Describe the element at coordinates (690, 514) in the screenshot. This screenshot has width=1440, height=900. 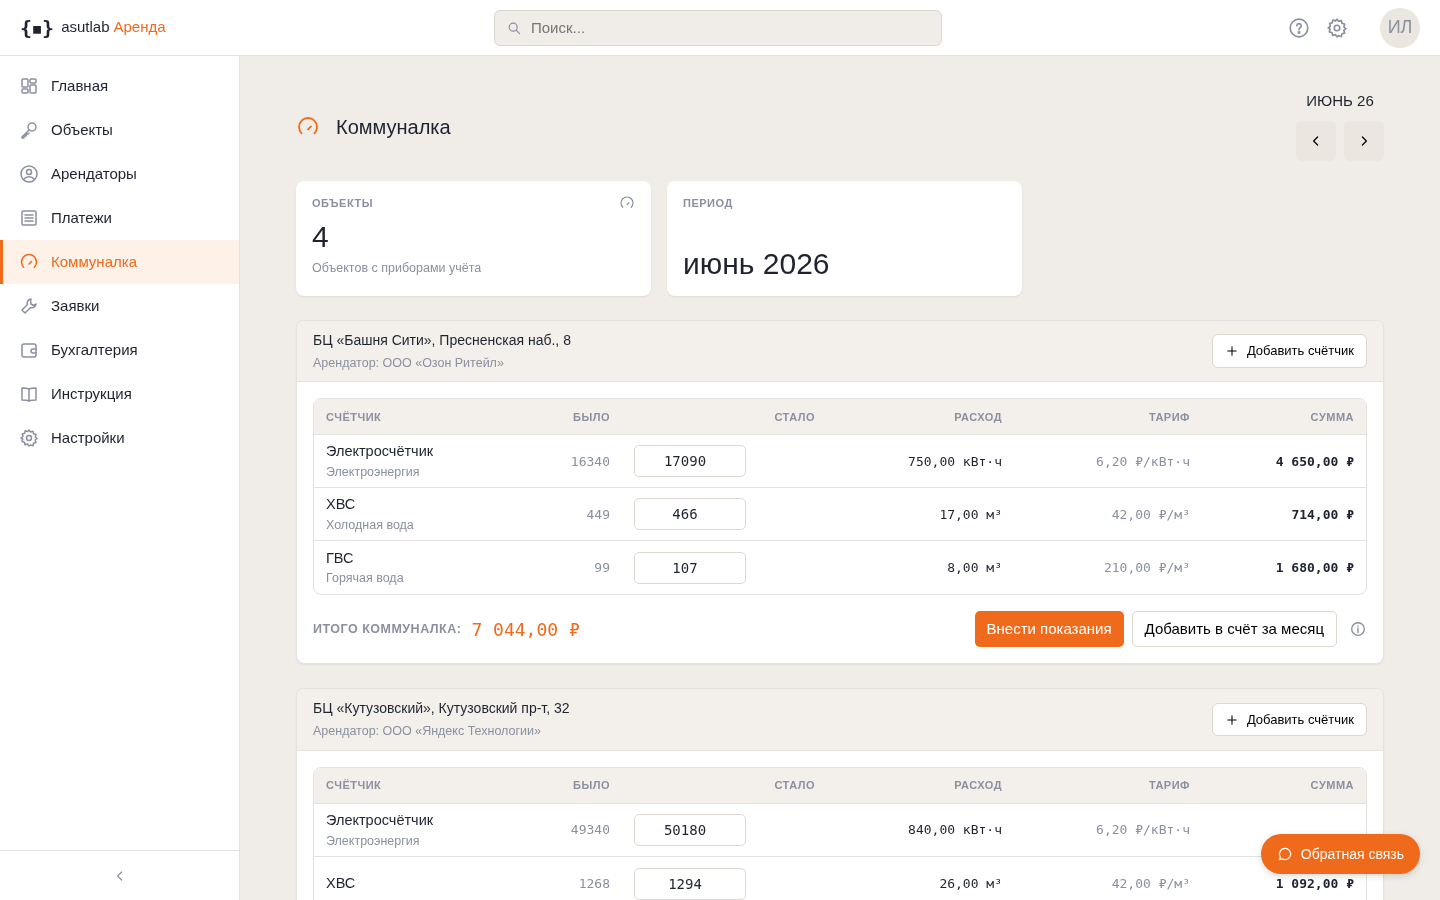
I see `reading-input: 466` at that location.